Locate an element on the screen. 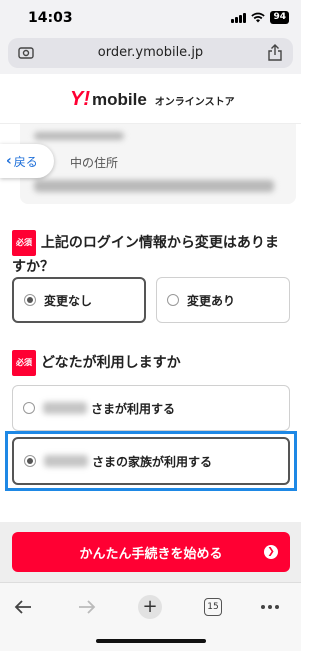 This screenshot has height=651, width=320. address-label: 中の住所 is located at coordinates (94, 163).